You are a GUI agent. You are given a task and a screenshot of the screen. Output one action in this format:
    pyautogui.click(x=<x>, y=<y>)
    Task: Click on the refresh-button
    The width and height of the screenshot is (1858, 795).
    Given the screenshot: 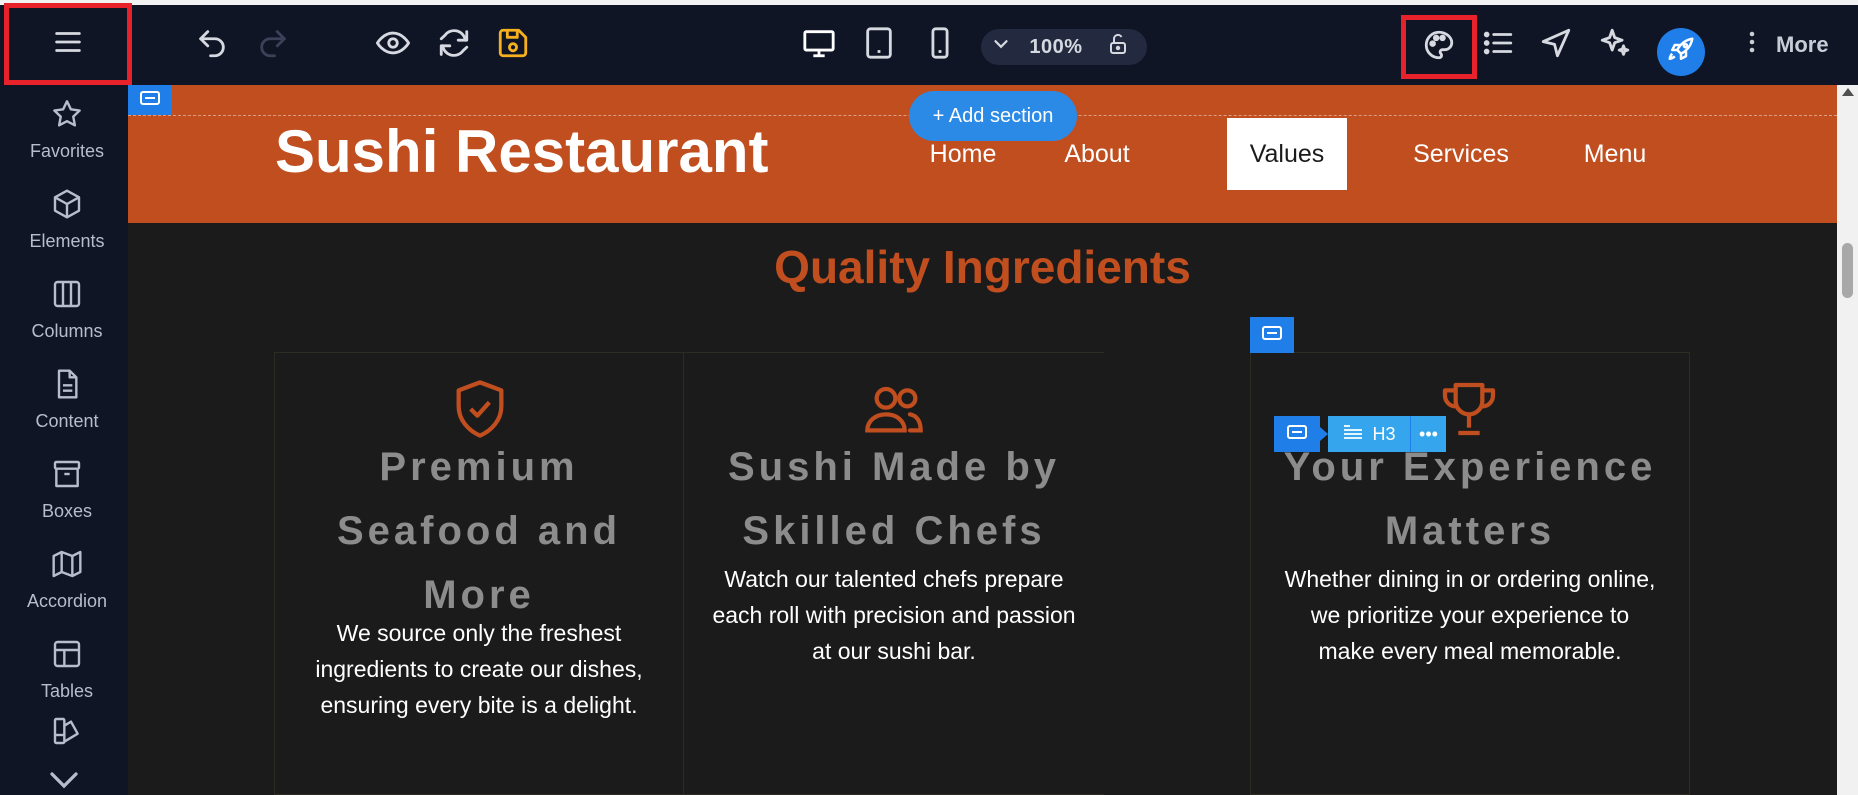 What is the action you would take?
    pyautogui.click(x=454, y=45)
    